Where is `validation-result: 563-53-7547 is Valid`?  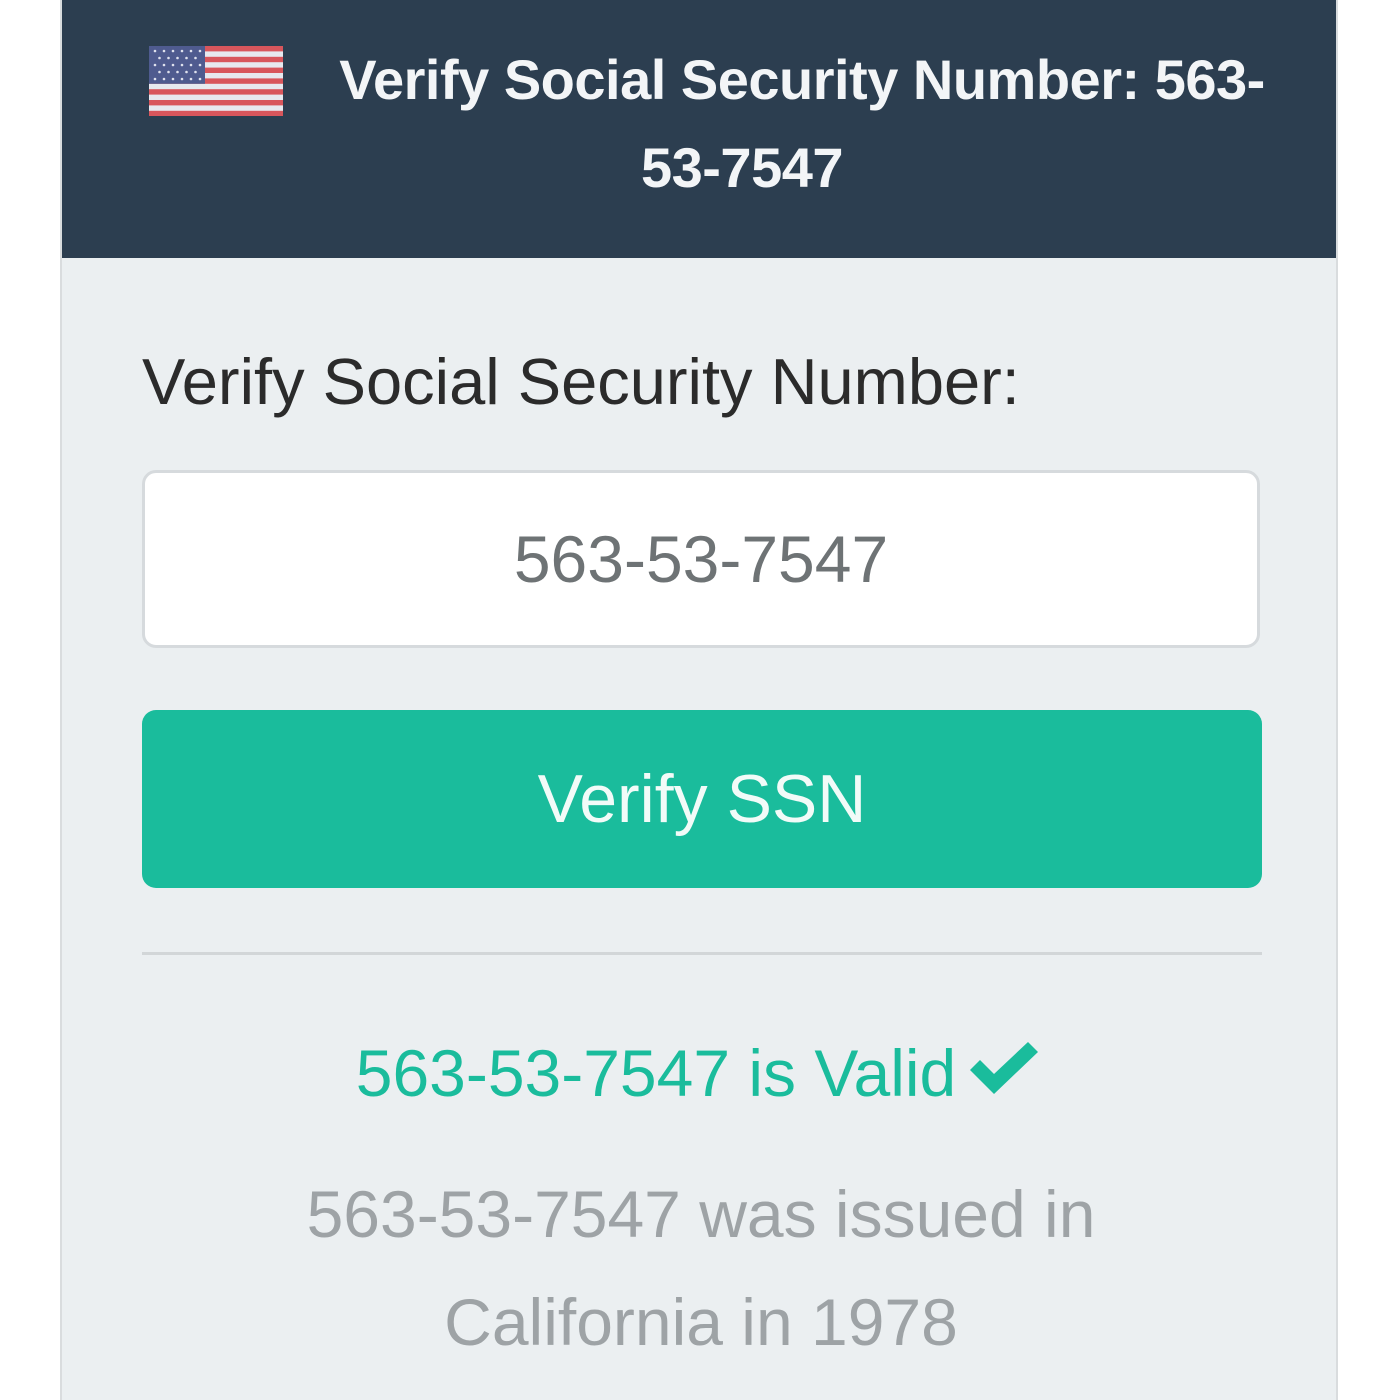 validation-result: 563-53-7547 is Valid is located at coordinates (699, 1073).